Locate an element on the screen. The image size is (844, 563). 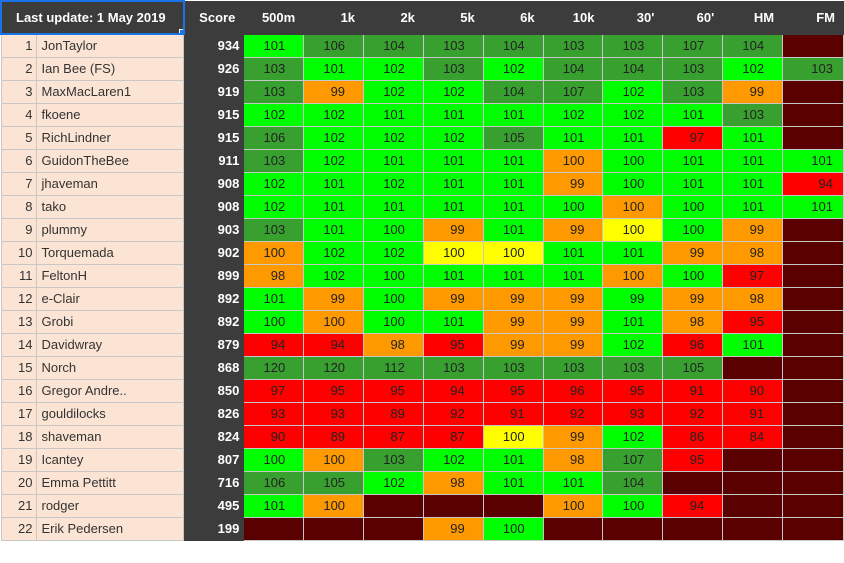
rank-cell: 21 is located at coordinates (19, 505).